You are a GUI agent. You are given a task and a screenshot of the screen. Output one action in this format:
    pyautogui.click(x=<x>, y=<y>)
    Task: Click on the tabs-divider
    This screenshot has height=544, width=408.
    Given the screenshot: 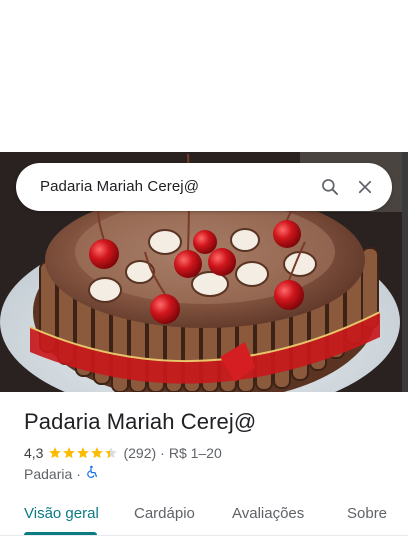 What is the action you would take?
    pyautogui.click(x=204, y=535)
    